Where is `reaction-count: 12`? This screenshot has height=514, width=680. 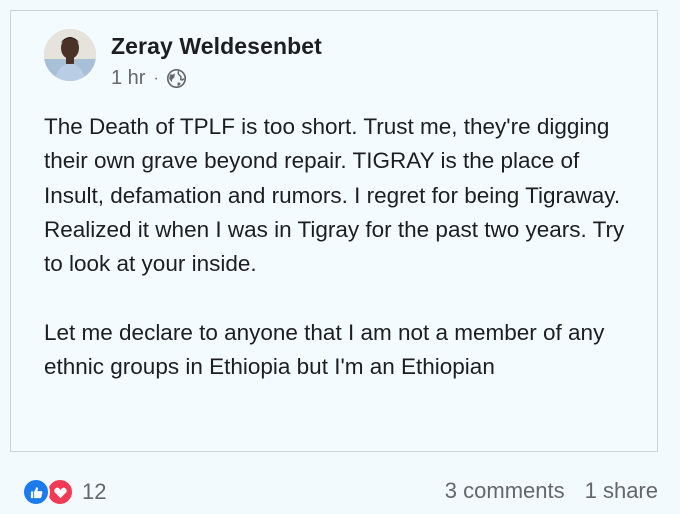 reaction-count: 12 is located at coordinates (94, 491).